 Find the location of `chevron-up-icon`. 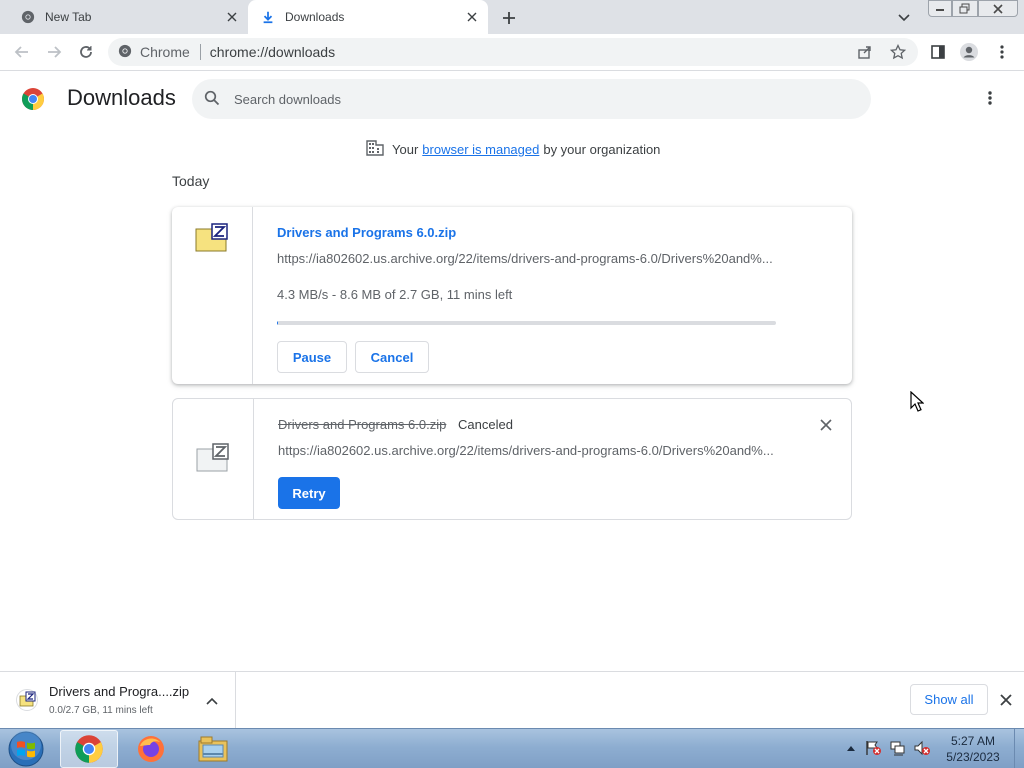

chevron-up-icon is located at coordinates (212, 701).